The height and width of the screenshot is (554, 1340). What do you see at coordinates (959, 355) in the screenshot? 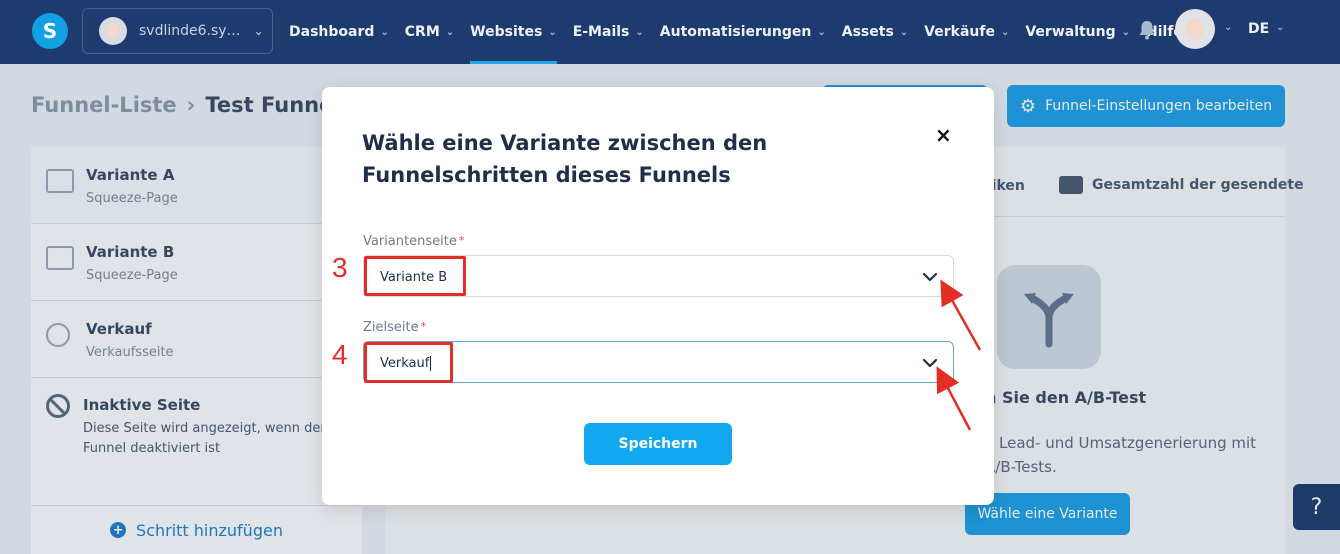
I see `annotation-arrows` at bounding box center [959, 355].